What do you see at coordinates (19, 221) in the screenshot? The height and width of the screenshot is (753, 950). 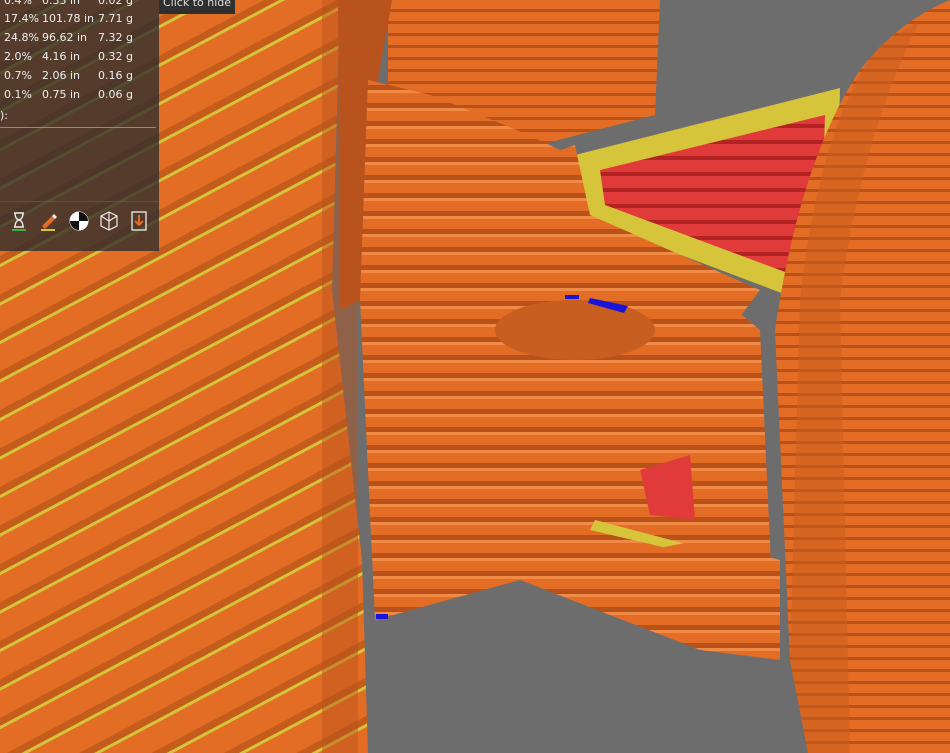 I see `hourglass-icon` at bounding box center [19, 221].